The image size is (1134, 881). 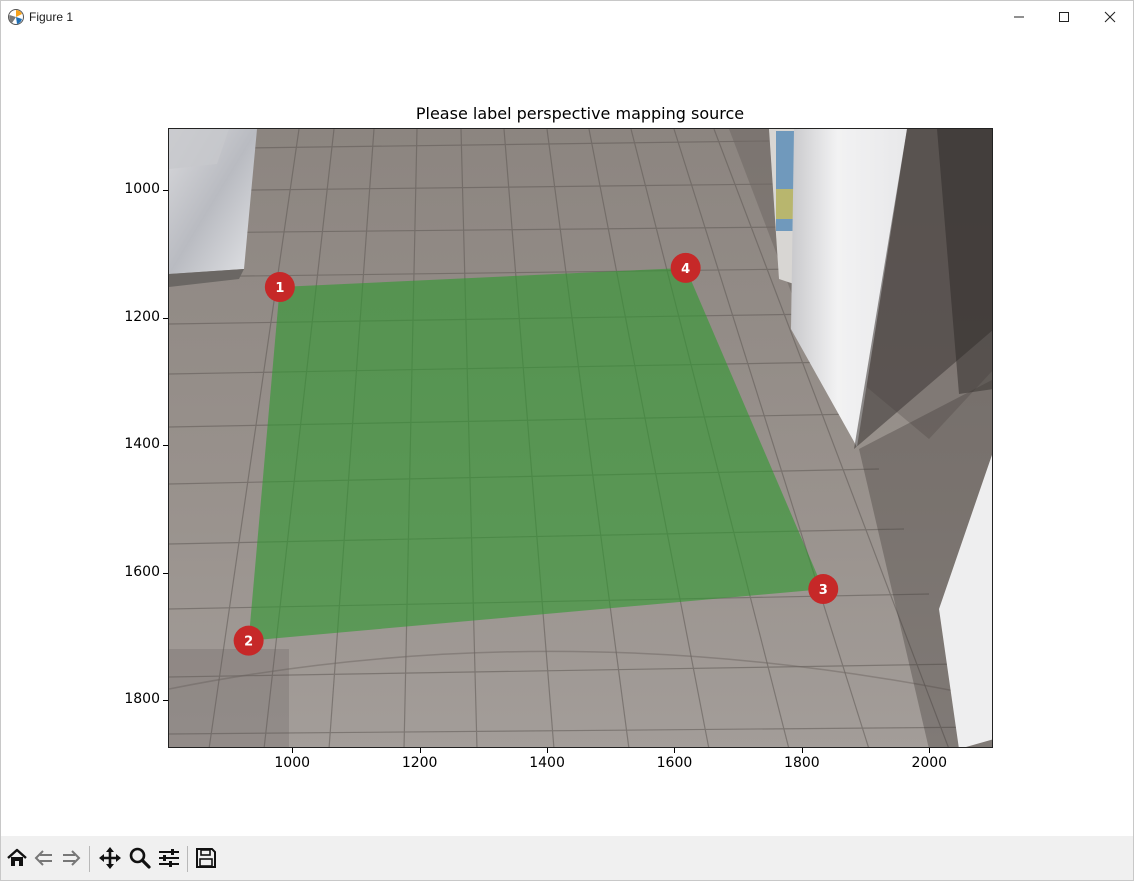 I want to click on axes-title: Please label perspective mapping source, so click(x=580, y=113).